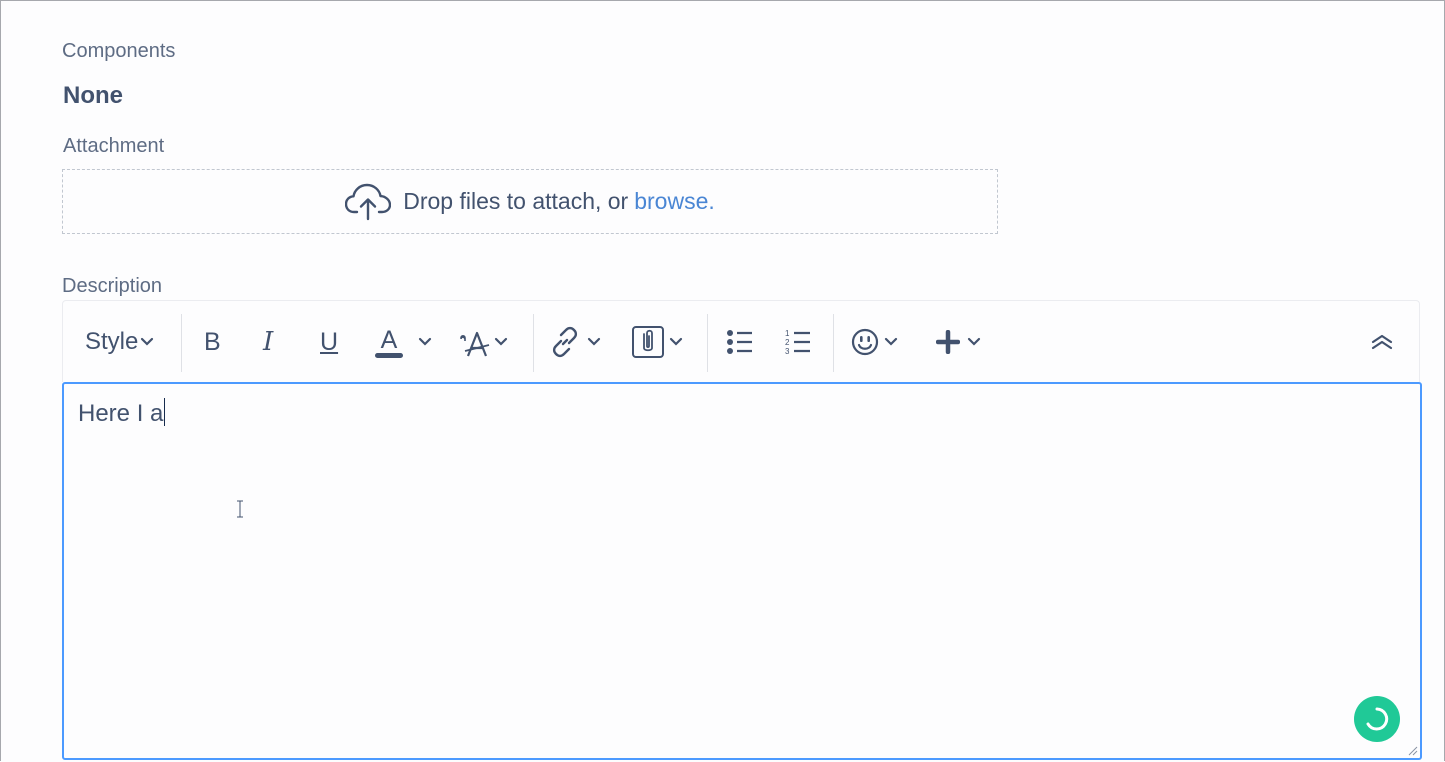 The height and width of the screenshot is (762, 1445). What do you see at coordinates (648, 342) in the screenshot?
I see `attachment-icon` at bounding box center [648, 342].